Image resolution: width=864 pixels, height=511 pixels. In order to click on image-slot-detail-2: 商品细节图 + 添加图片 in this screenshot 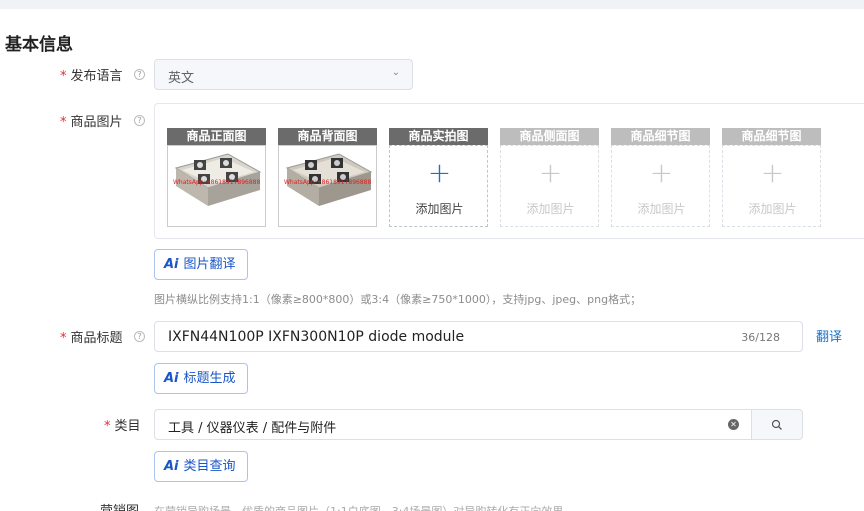, I will do `click(771, 177)`.